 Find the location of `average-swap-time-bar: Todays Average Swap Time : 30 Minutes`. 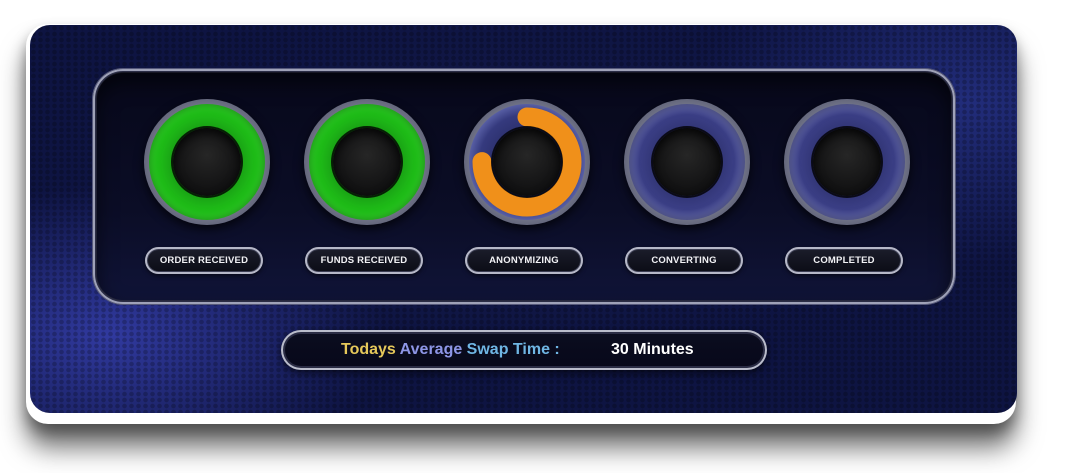

average-swap-time-bar: Todays Average Swap Time : 30 Minutes is located at coordinates (524, 350).